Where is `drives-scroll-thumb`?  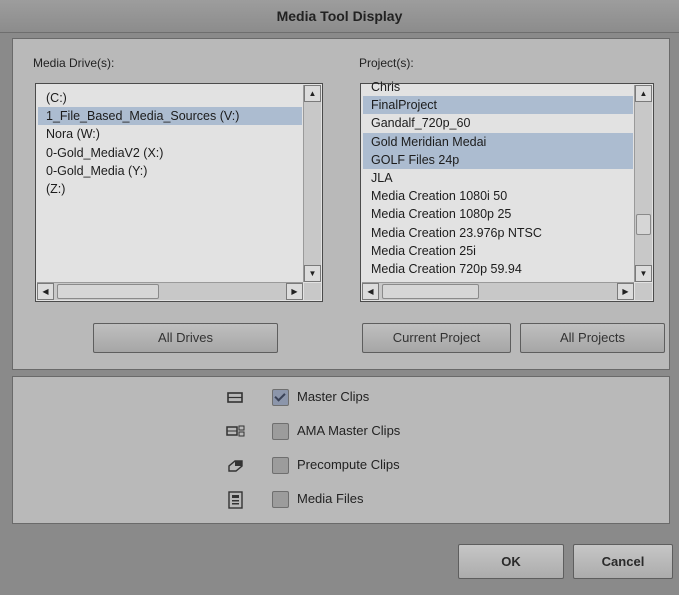
drives-scroll-thumb is located at coordinates (108, 291).